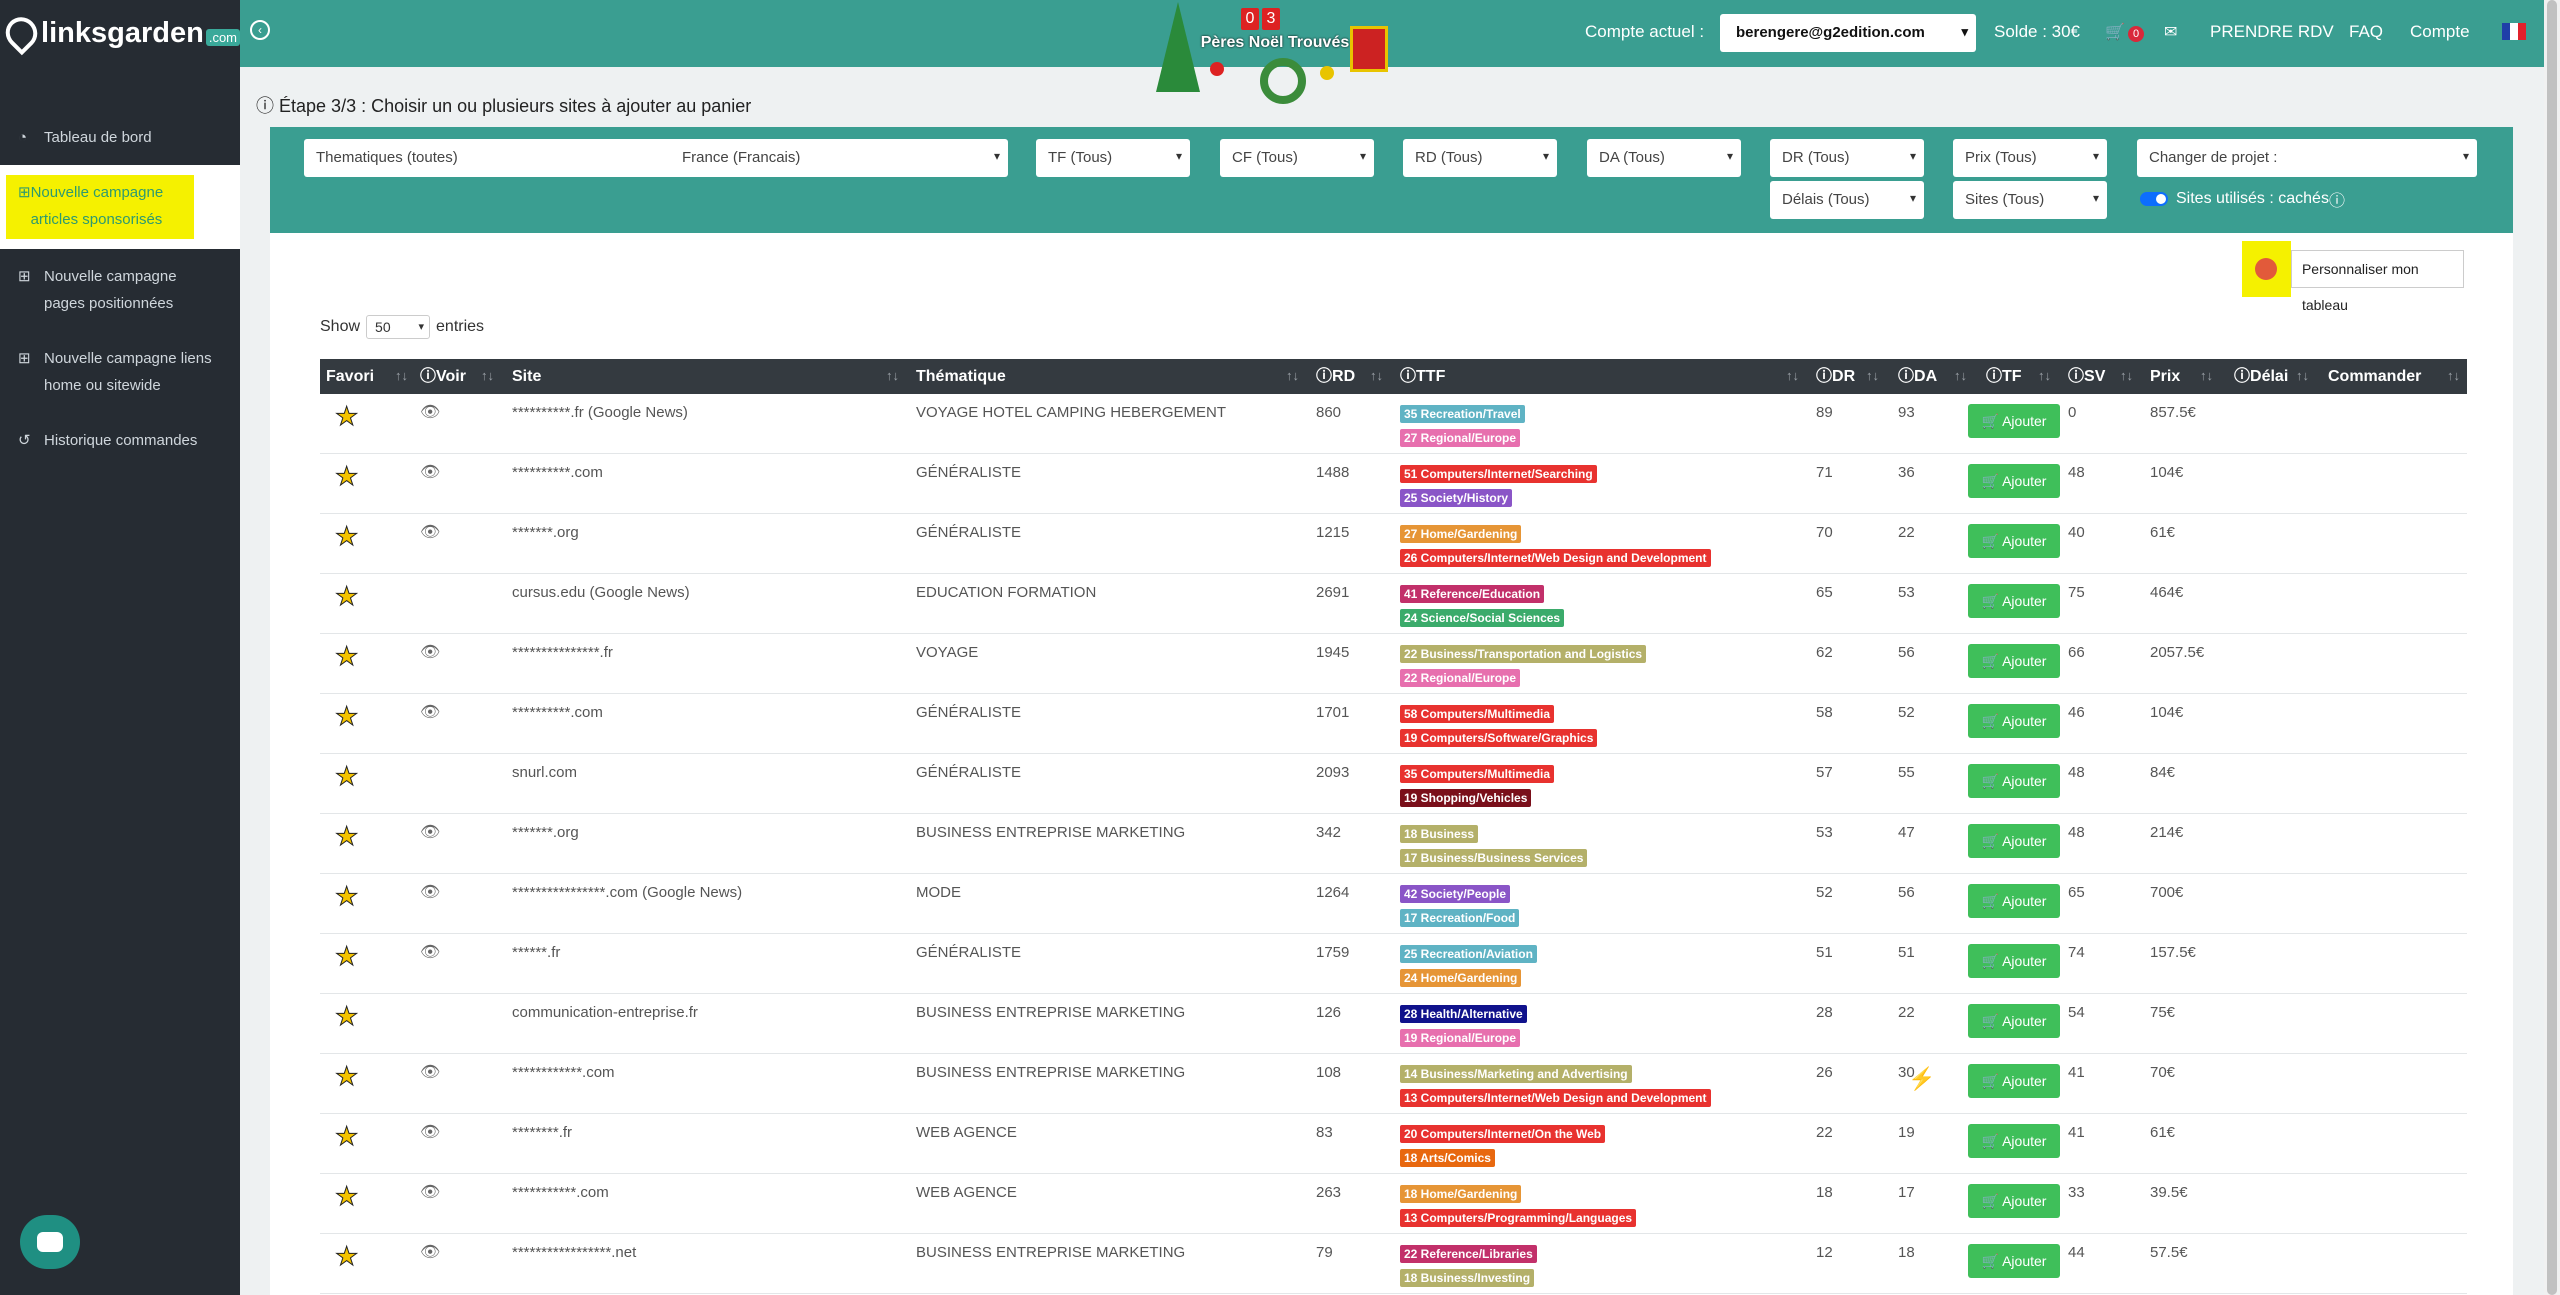 Image resolution: width=2560 pixels, height=1295 pixels. What do you see at coordinates (2115, 32) in the screenshot?
I see `cart-icon: 🛒` at bounding box center [2115, 32].